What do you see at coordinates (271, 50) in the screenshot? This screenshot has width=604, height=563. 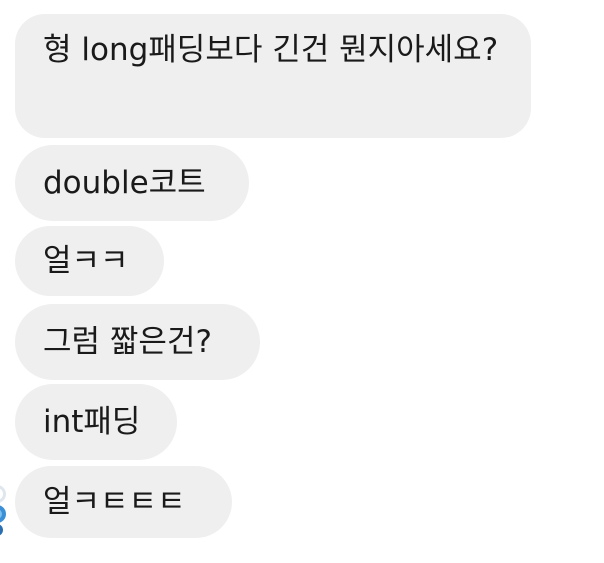 I see `message-text: 형 long패딩보다 긴건 뭔지아세요?` at bounding box center [271, 50].